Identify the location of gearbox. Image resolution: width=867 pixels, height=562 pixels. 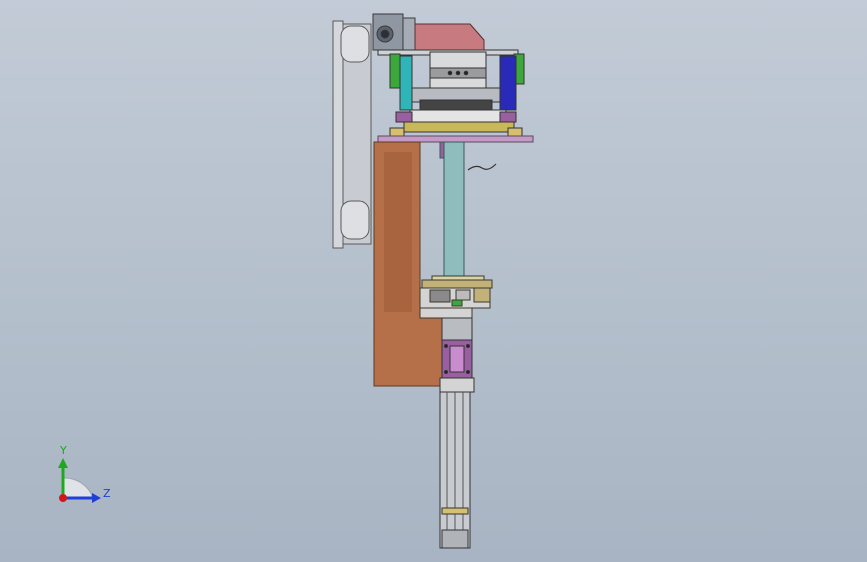
(394, 32).